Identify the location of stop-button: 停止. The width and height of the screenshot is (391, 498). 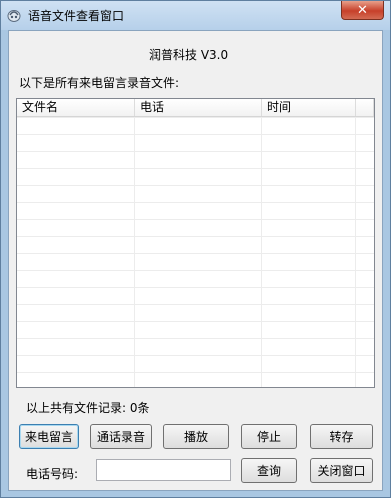
(269, 436).